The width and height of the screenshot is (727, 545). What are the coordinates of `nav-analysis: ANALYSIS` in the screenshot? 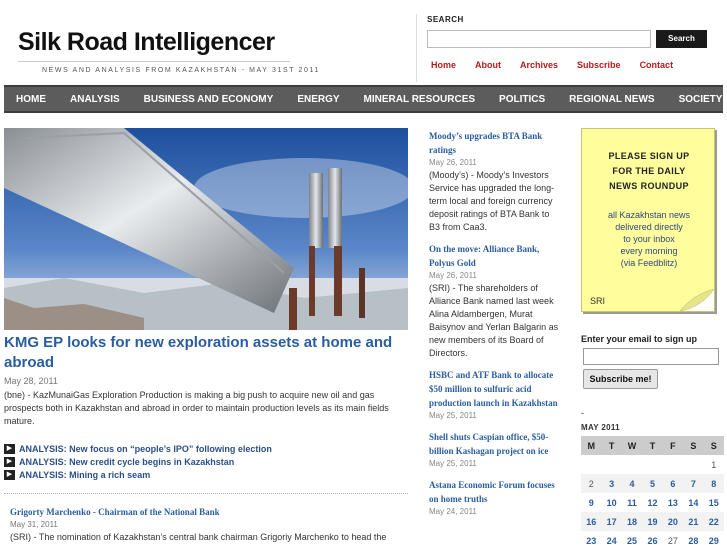 It's located at (95, 99).